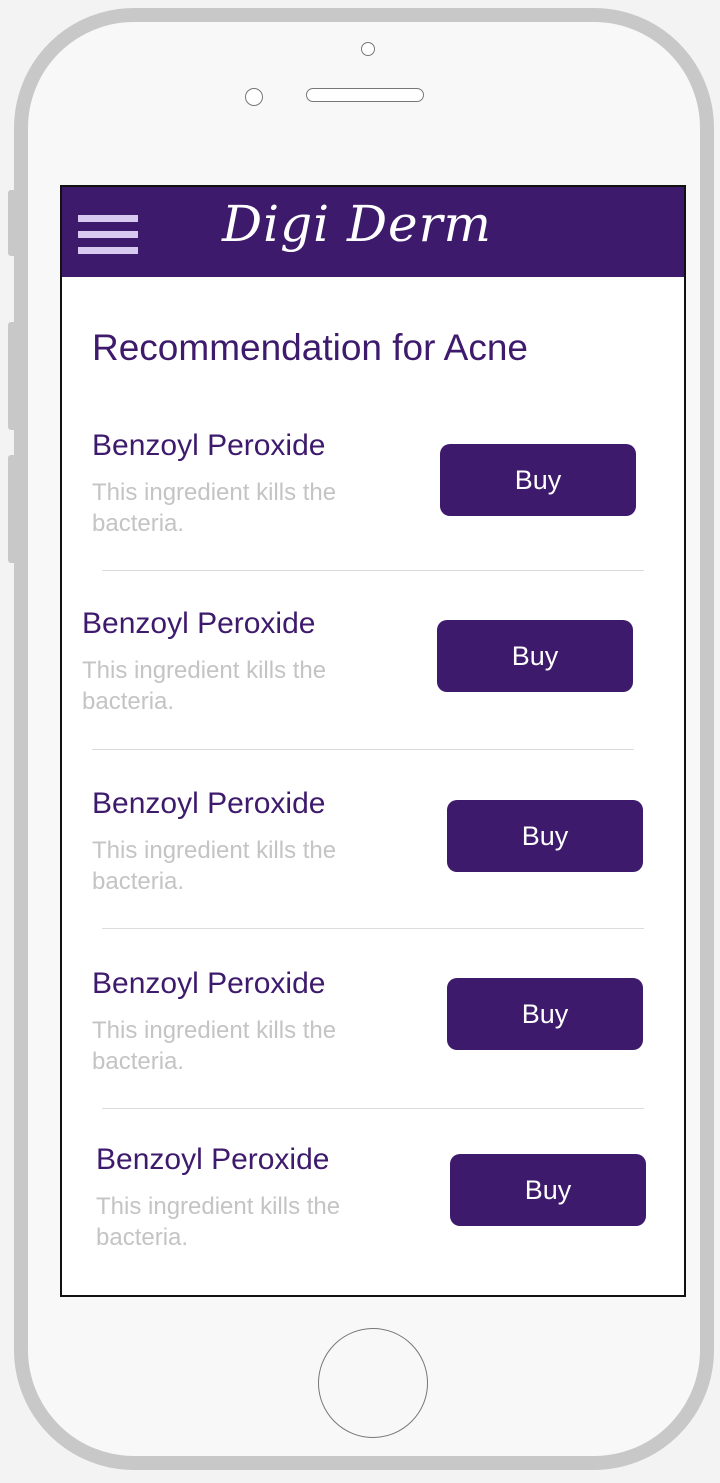  I want to click on page-title: Recommendation for Acne, so click(310, 347).